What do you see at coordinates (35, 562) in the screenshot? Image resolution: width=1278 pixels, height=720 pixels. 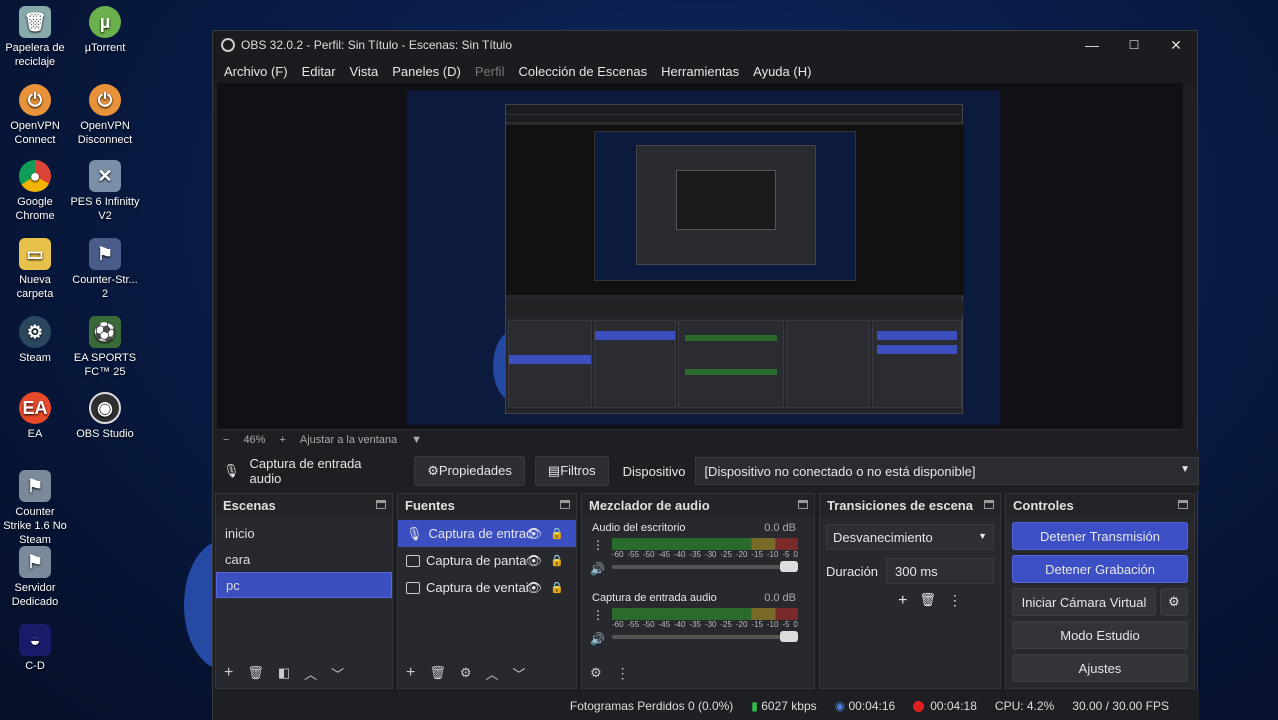 I see `server-icon: ⚑` at bounding box center [35, 562].